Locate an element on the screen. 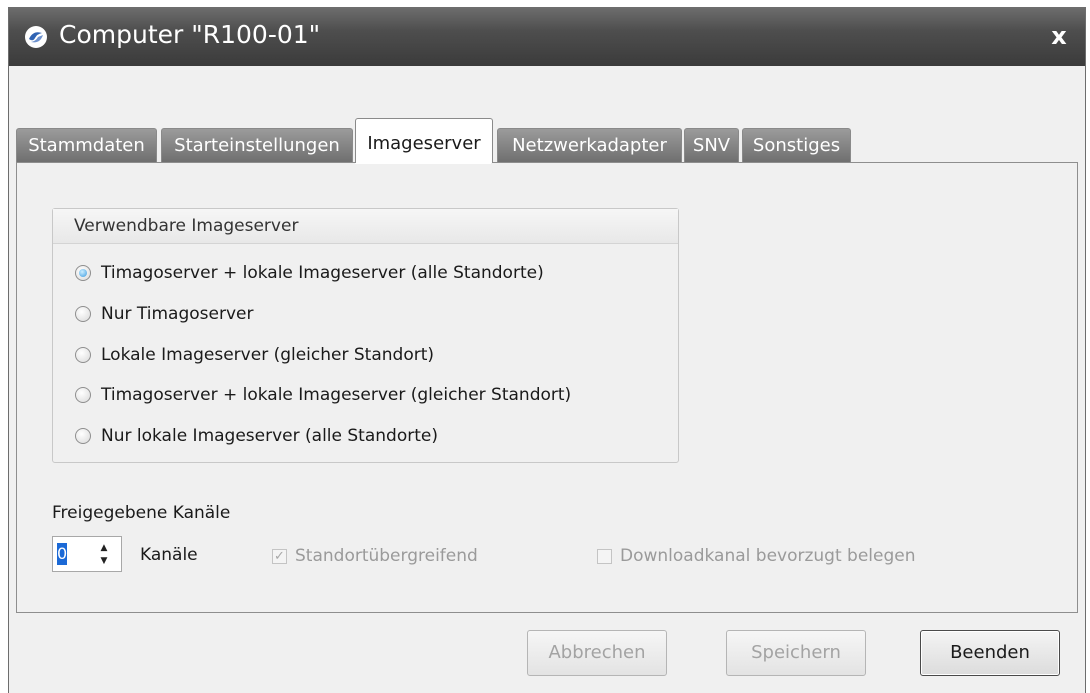 This screenshot has height=693, width=1090. site-spanning-label: Standortübergreifend is located at coordinates (386, 556).